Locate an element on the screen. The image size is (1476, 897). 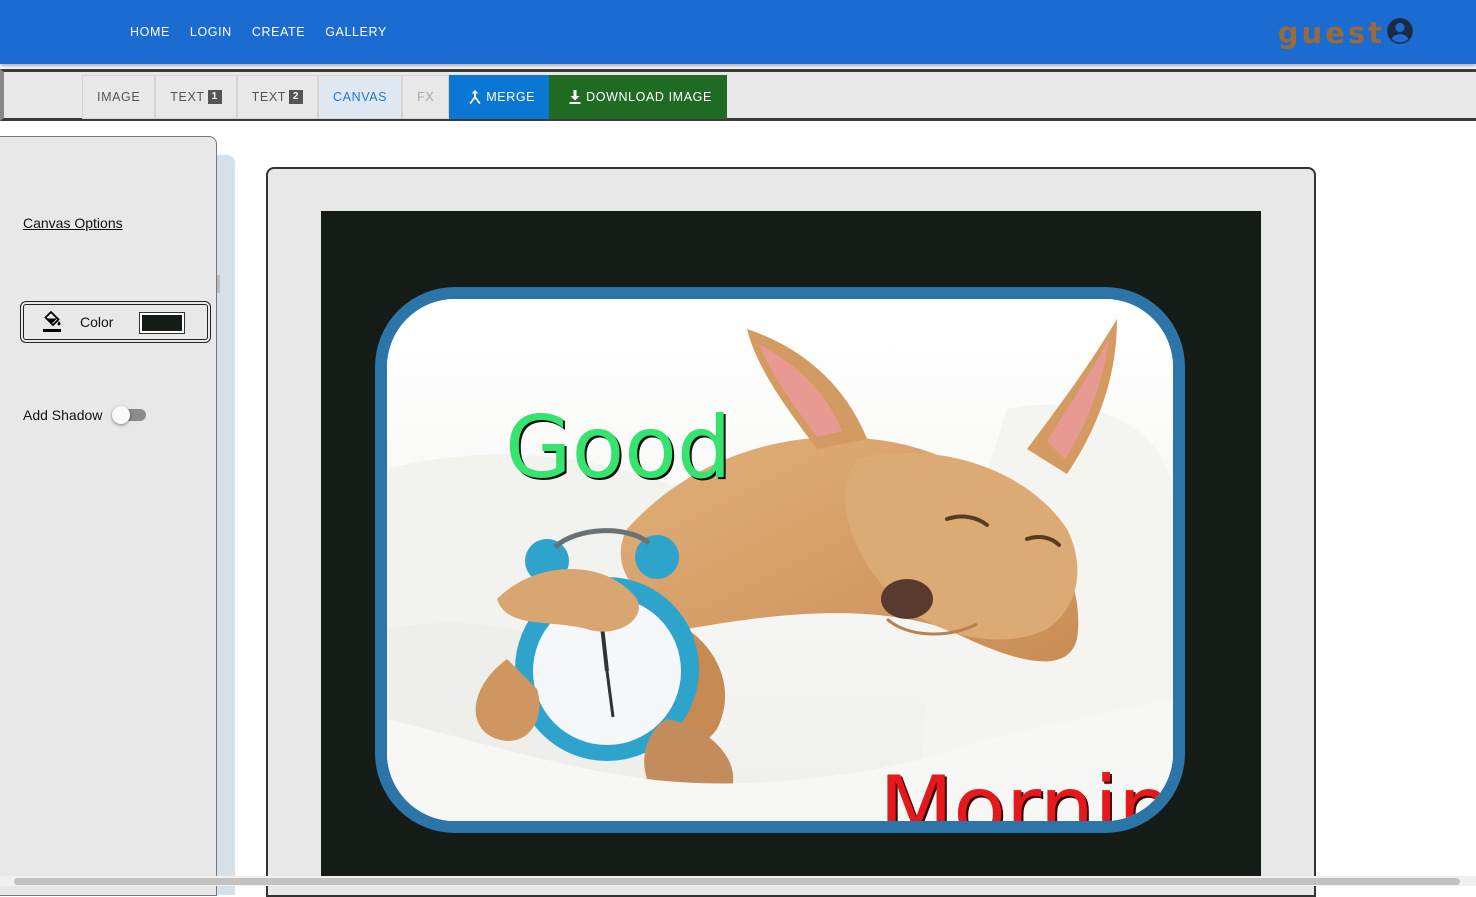
account-circle-icon is located at coordinates (1399, 33).